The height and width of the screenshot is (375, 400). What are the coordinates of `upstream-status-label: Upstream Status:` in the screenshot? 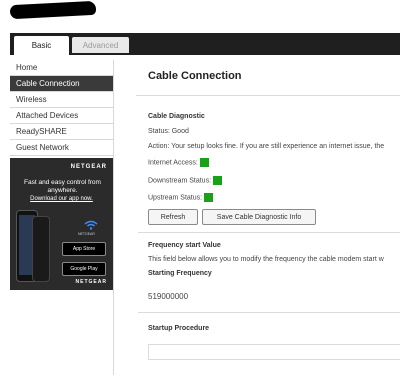 It's located at (175, 198).